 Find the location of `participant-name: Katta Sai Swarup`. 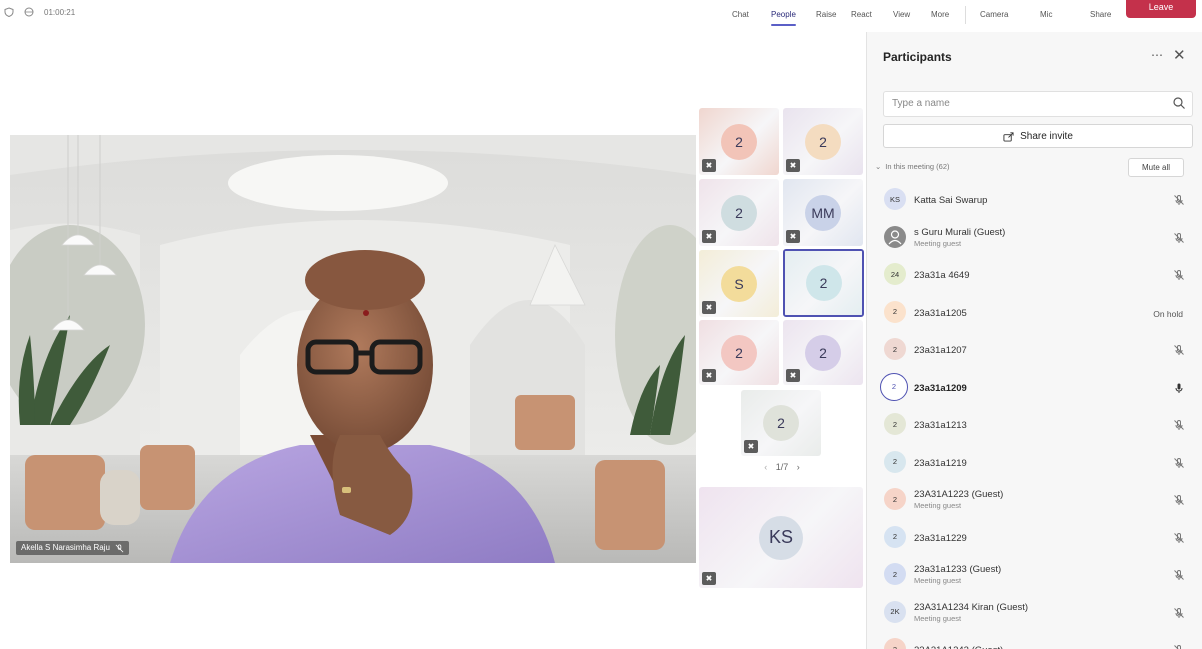

participant-name: Katta Sai Swarup is located at coordinates (951, 200).